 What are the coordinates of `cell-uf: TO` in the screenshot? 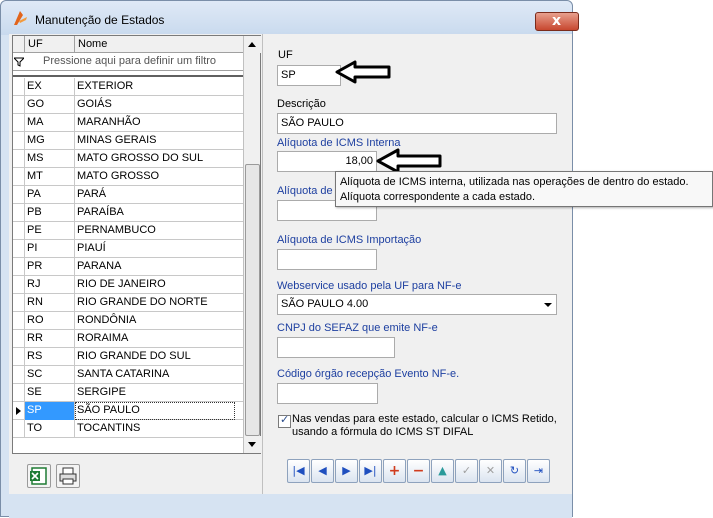 It's located at (50, 429).